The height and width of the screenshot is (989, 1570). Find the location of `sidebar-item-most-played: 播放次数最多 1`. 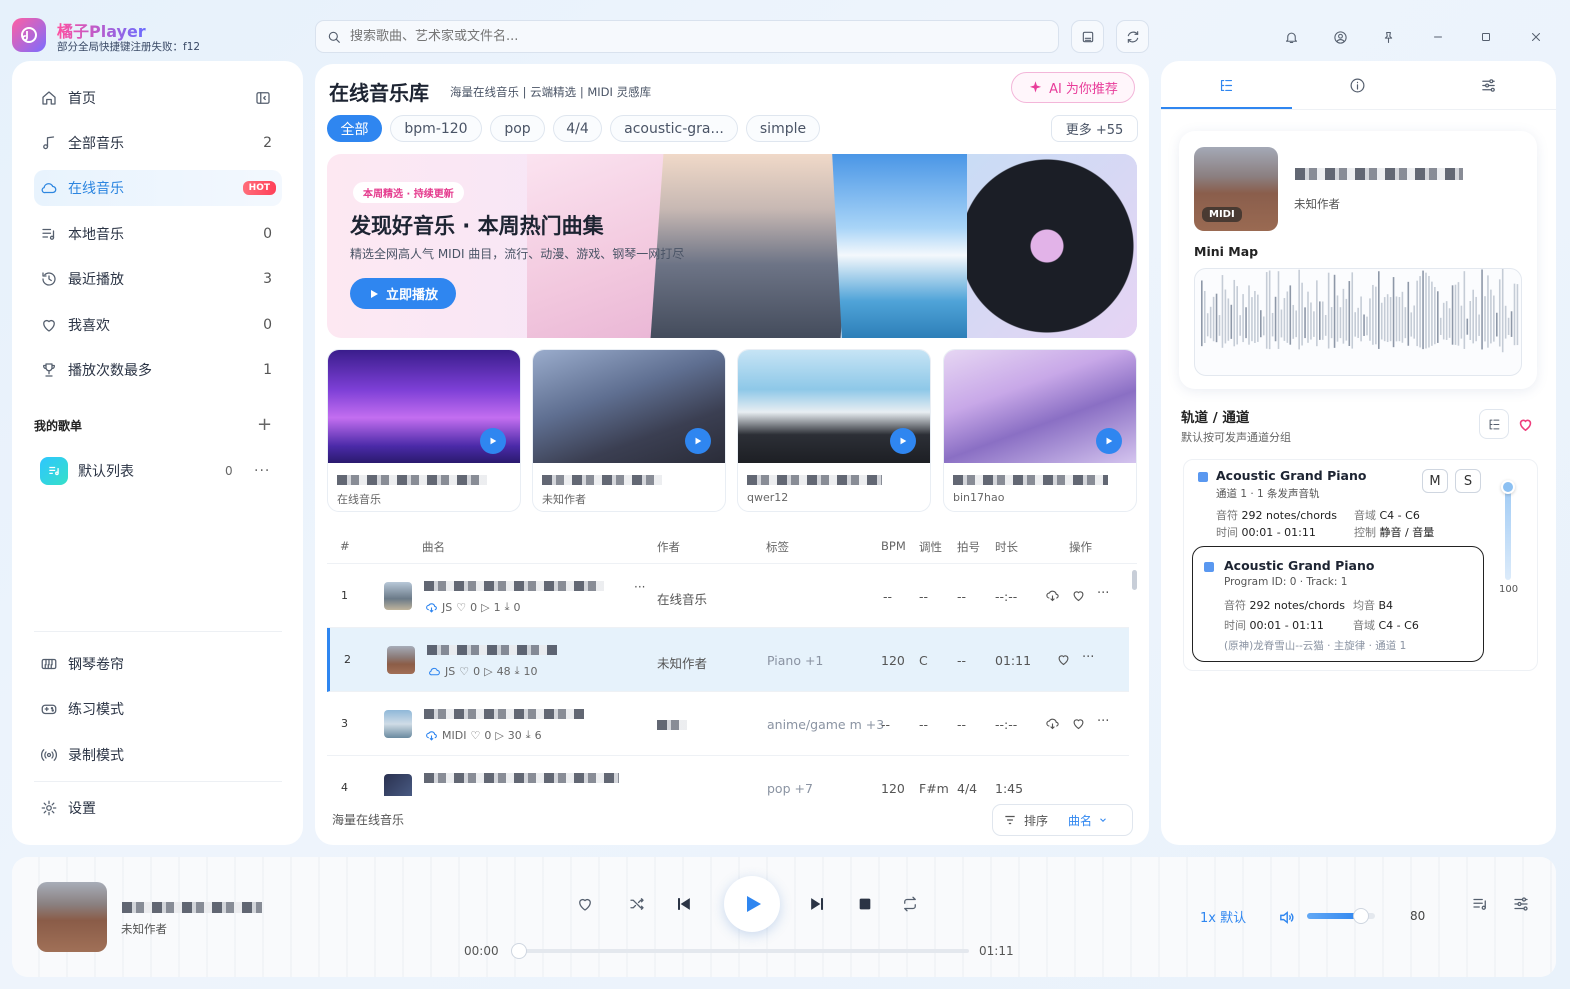

sidebar-item-most-played: 播放次数最多 1 is located at coordinates (158, 370).